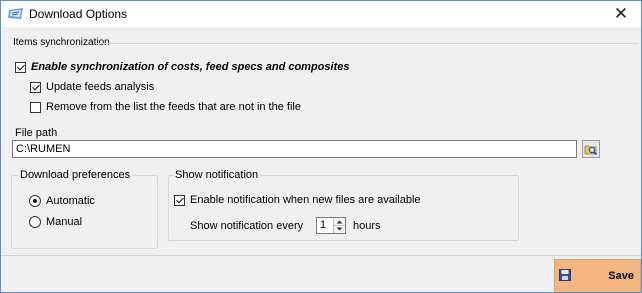 Image resolution: width=642 pixels, height=293 pixels. I want to click on automatic-label: Automatic, so click(70, 201).